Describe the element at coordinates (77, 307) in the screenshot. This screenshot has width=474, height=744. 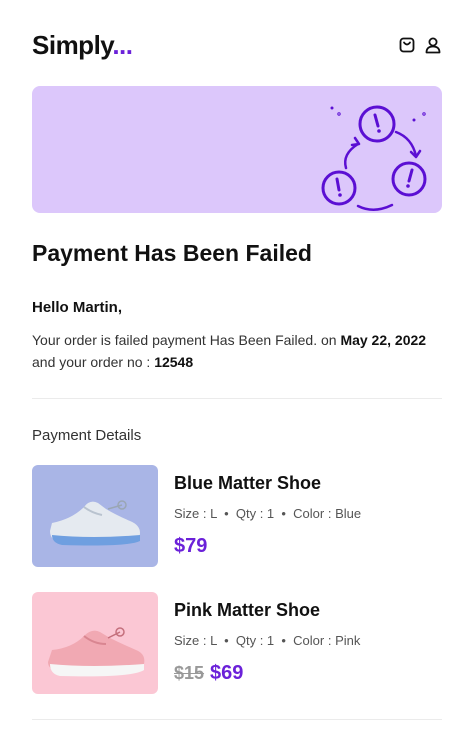
I see `greeting: Hello Martin,` at that location.